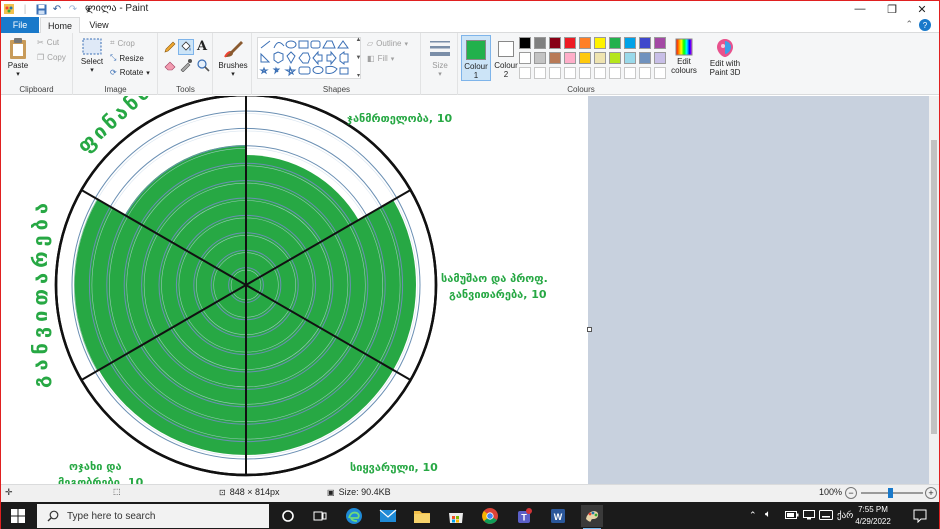  Describe the element at coordinates (490, 516) in the screenshot. I see `chrome-browser-icon` at that location.